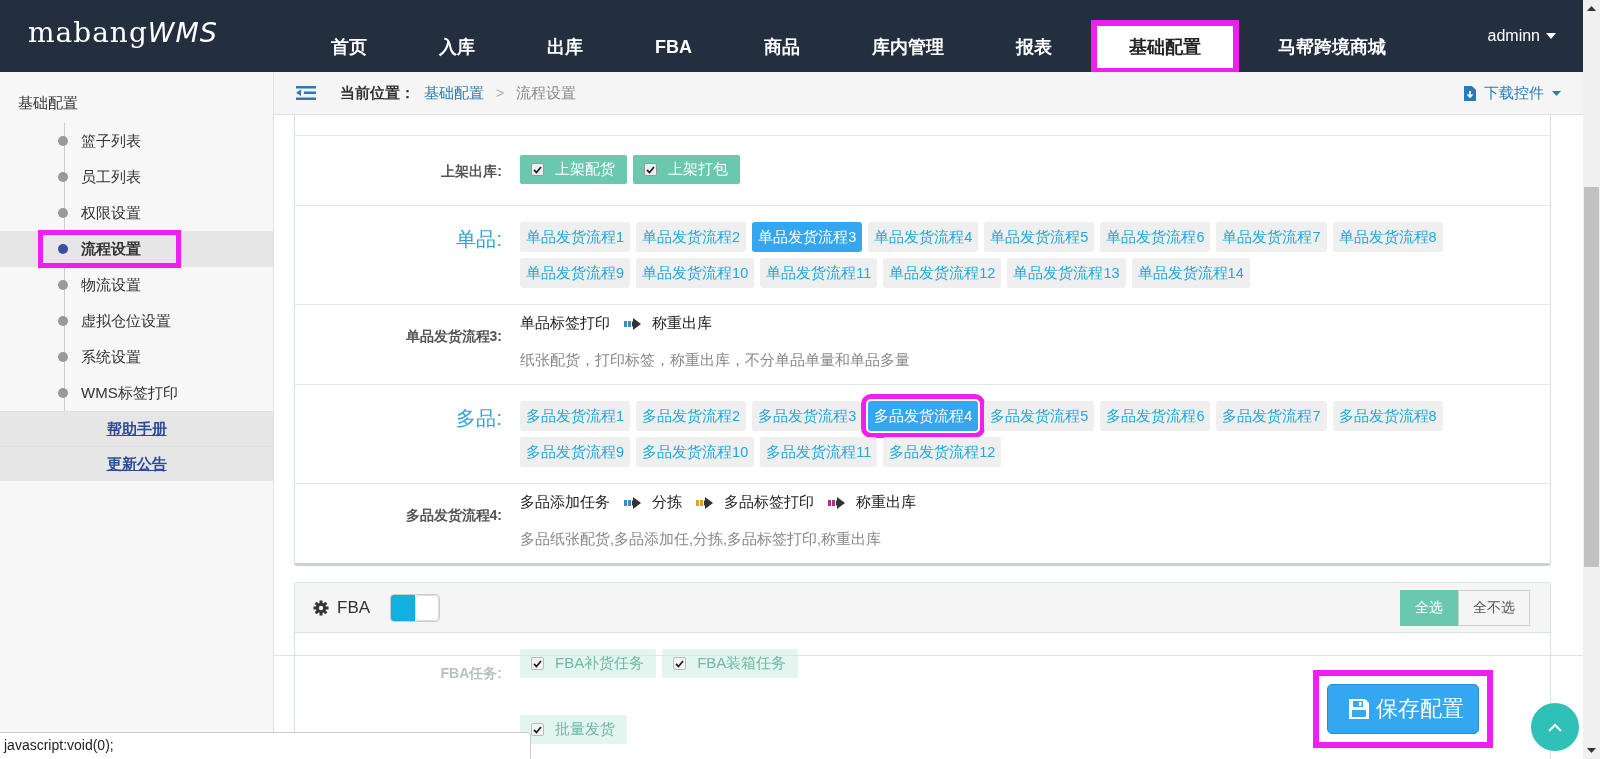 The height and width of the screenshot is (759, 1600). What do you see at coordinates (819, 273) in the screenshot?
I see `flow-option: 单品发货流程11` at bounding box center [819, 273].